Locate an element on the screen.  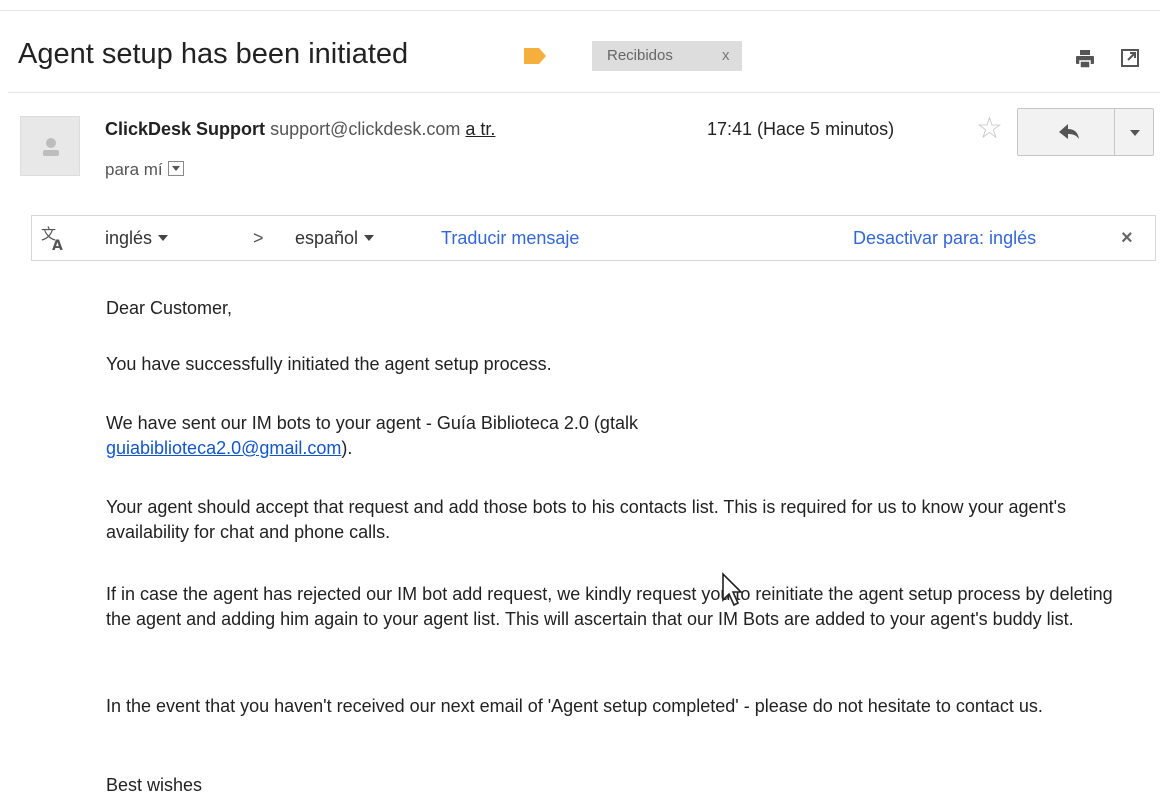
recipient-label: para mí is located at coordinates (134, 169).